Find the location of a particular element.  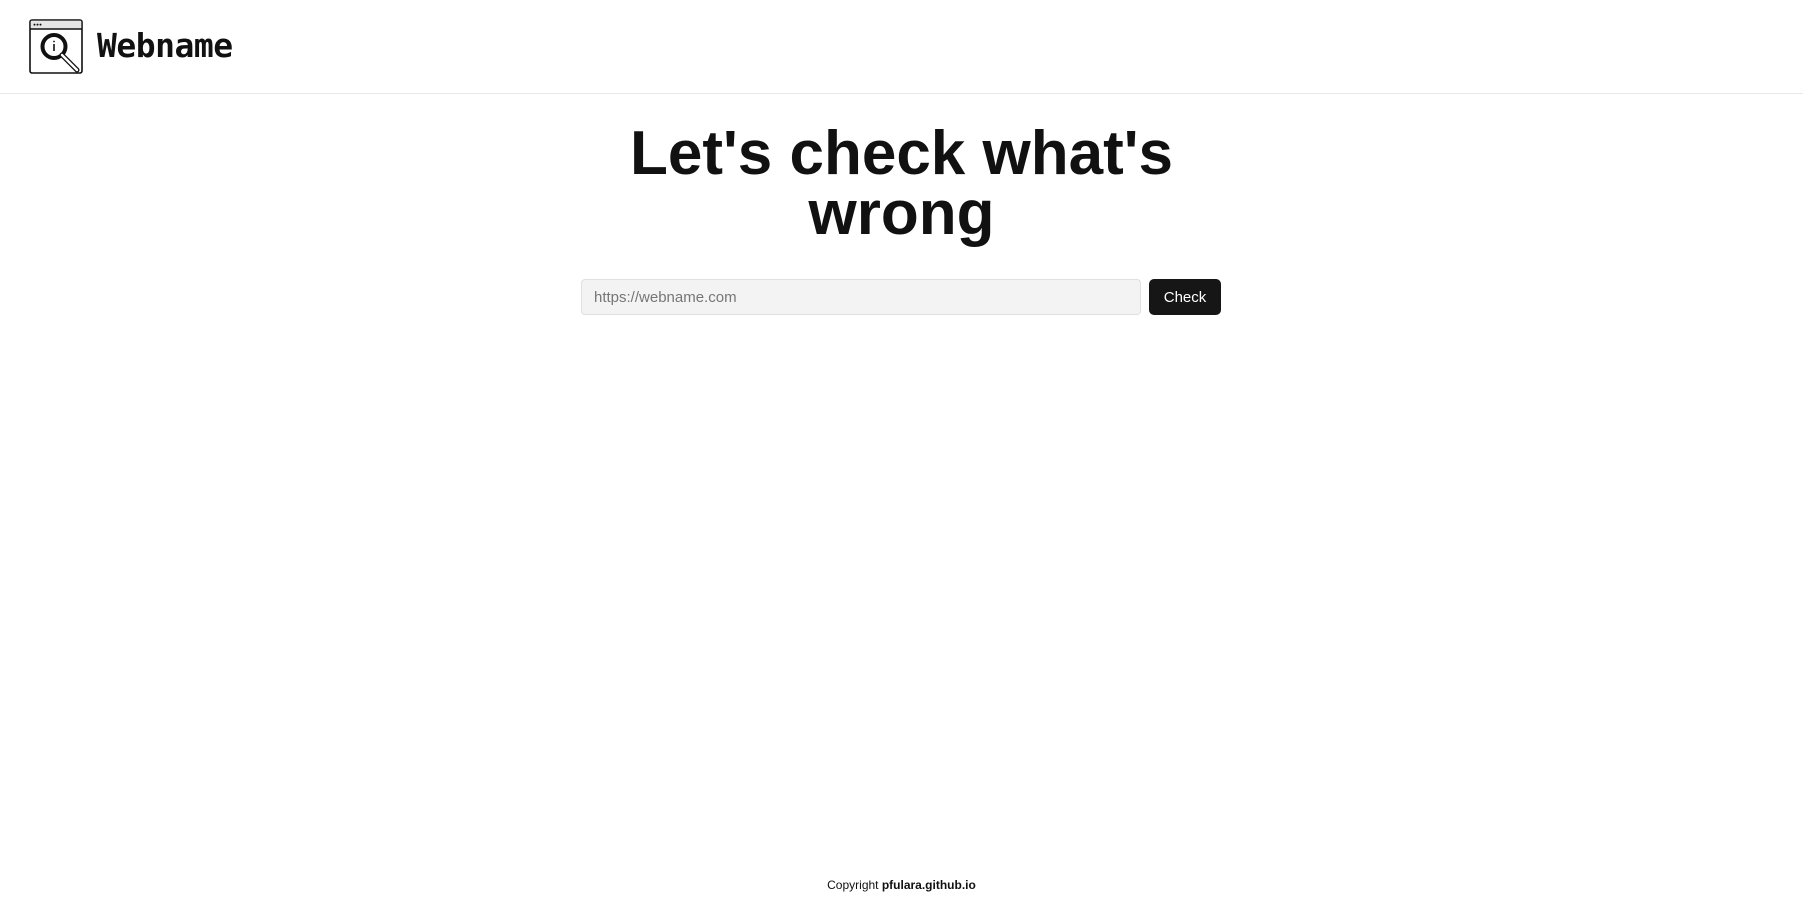

magnifier-browser-icon is located at coordinates (56, 46).